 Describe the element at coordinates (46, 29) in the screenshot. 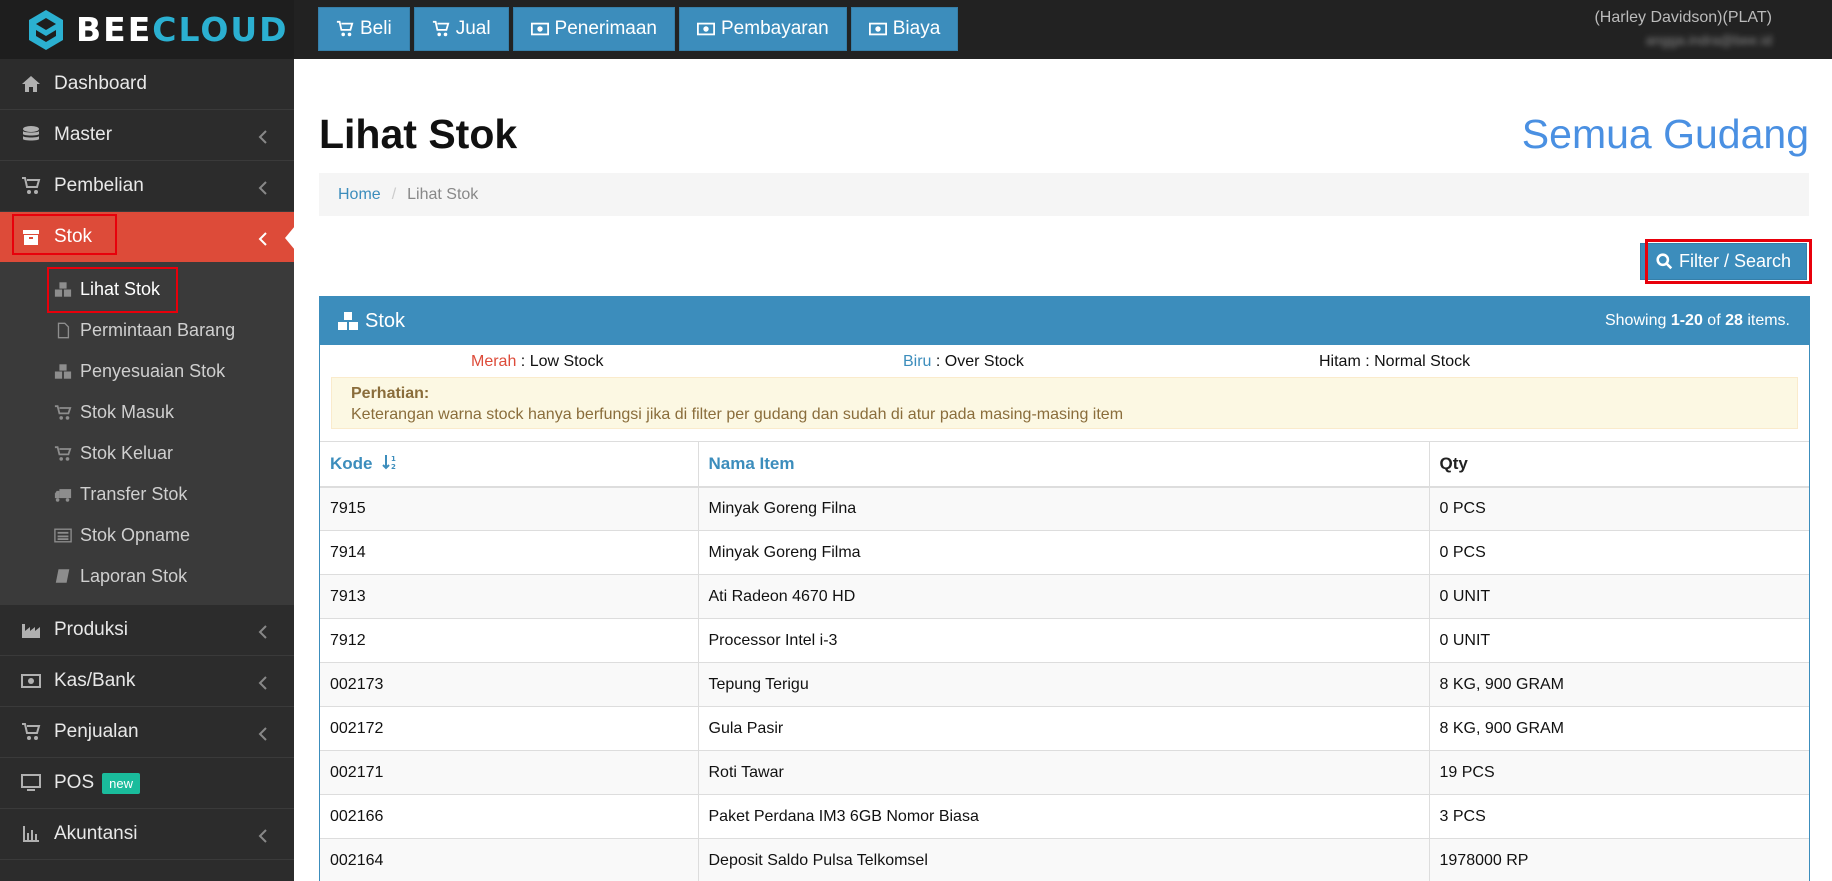

I see `bee-logo-icon` at that location.